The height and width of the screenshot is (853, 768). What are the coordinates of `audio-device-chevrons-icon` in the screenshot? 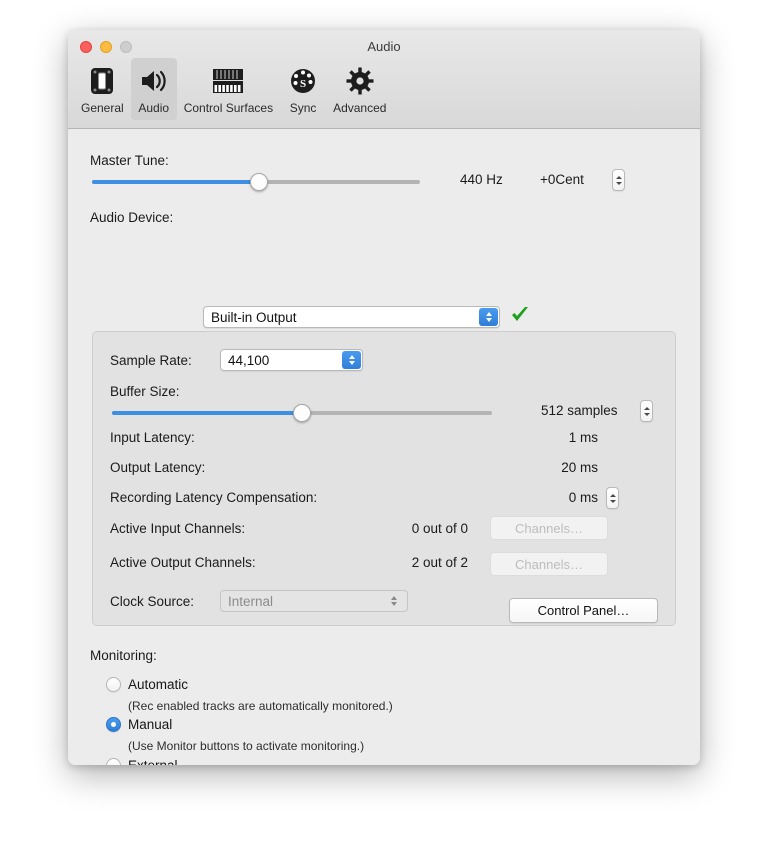 It's located at (488, 317).